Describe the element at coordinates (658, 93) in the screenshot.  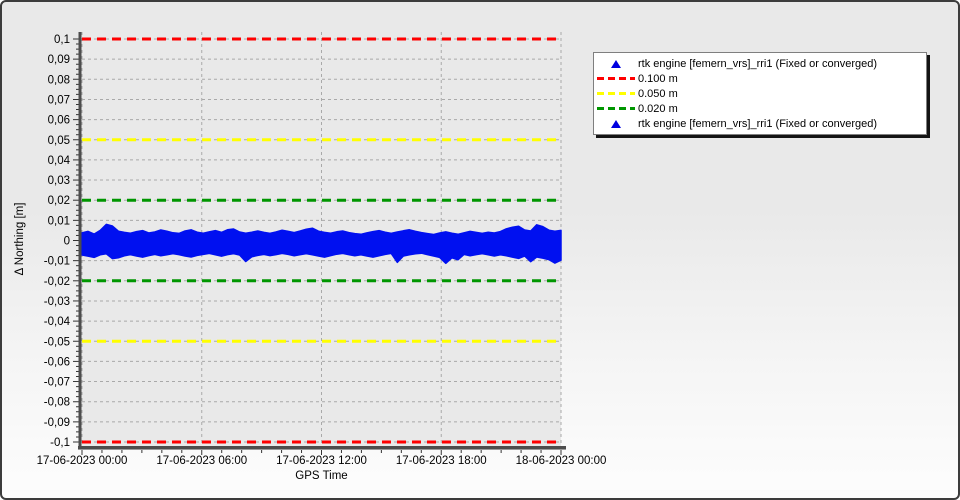
I see `legend-item-label: 0.050 m` at that location.